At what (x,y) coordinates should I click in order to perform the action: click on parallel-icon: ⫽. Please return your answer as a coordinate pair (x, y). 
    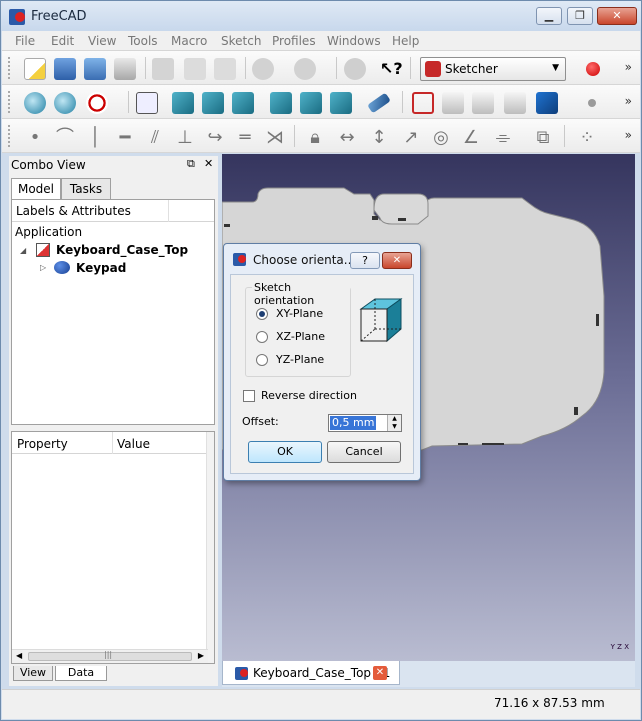
    Looking at the image, I should click on (155, 138).